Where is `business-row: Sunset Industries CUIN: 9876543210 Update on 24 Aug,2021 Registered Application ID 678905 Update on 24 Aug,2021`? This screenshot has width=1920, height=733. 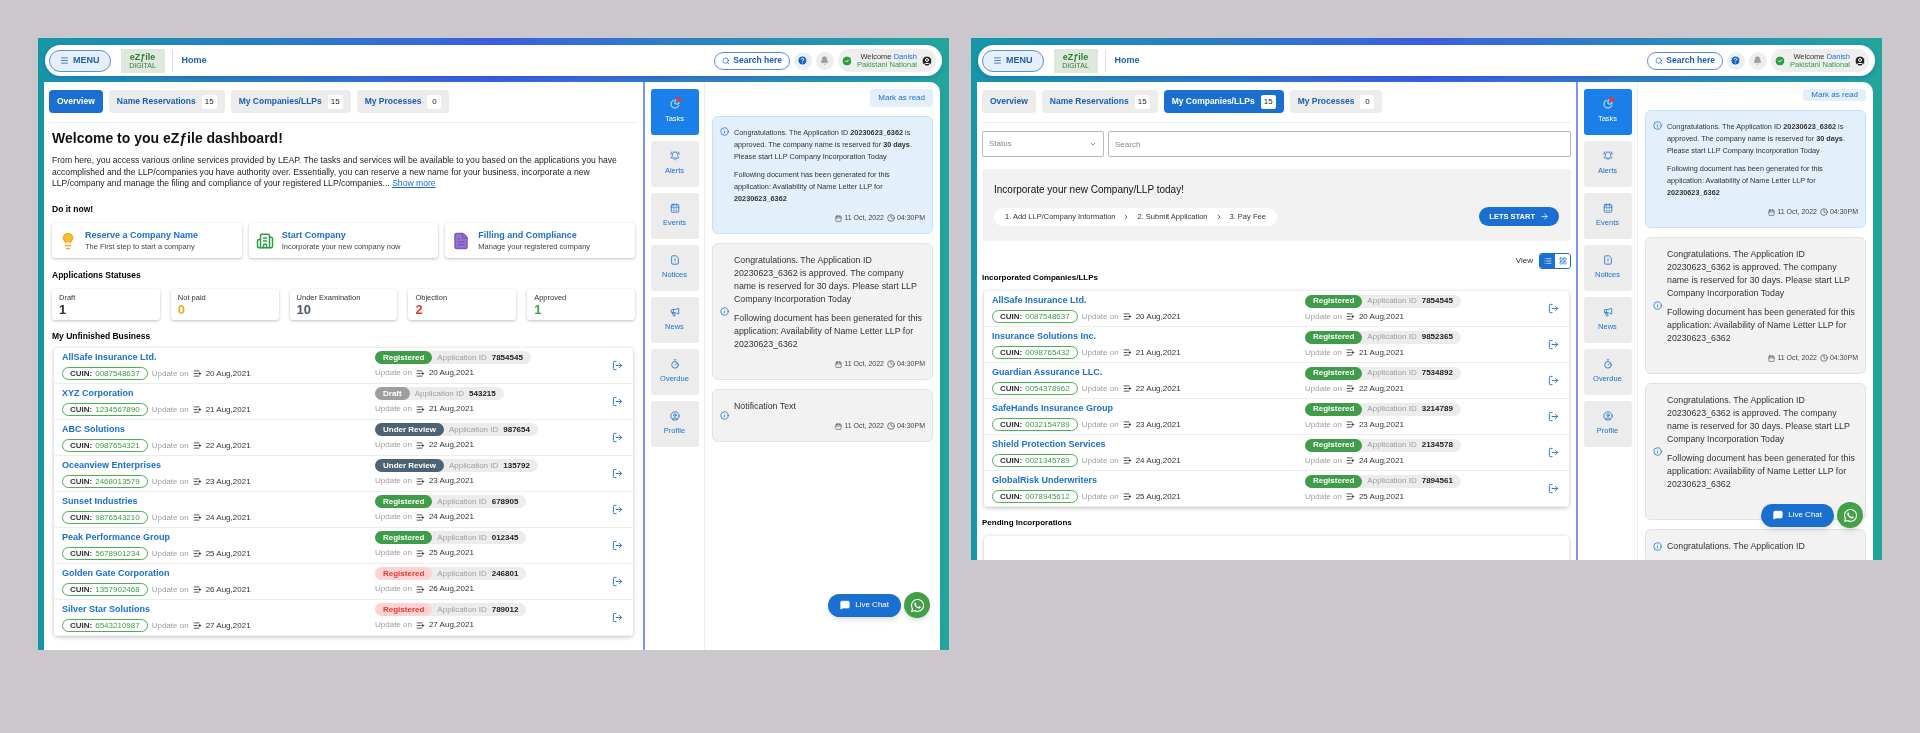
business-row: Sunset Industries CUIN: 9876543210 Update on 24 Aug,2021 Registered Application ID 678905 Update on 24 Aug,2021 is located at coordinates (343, 509).